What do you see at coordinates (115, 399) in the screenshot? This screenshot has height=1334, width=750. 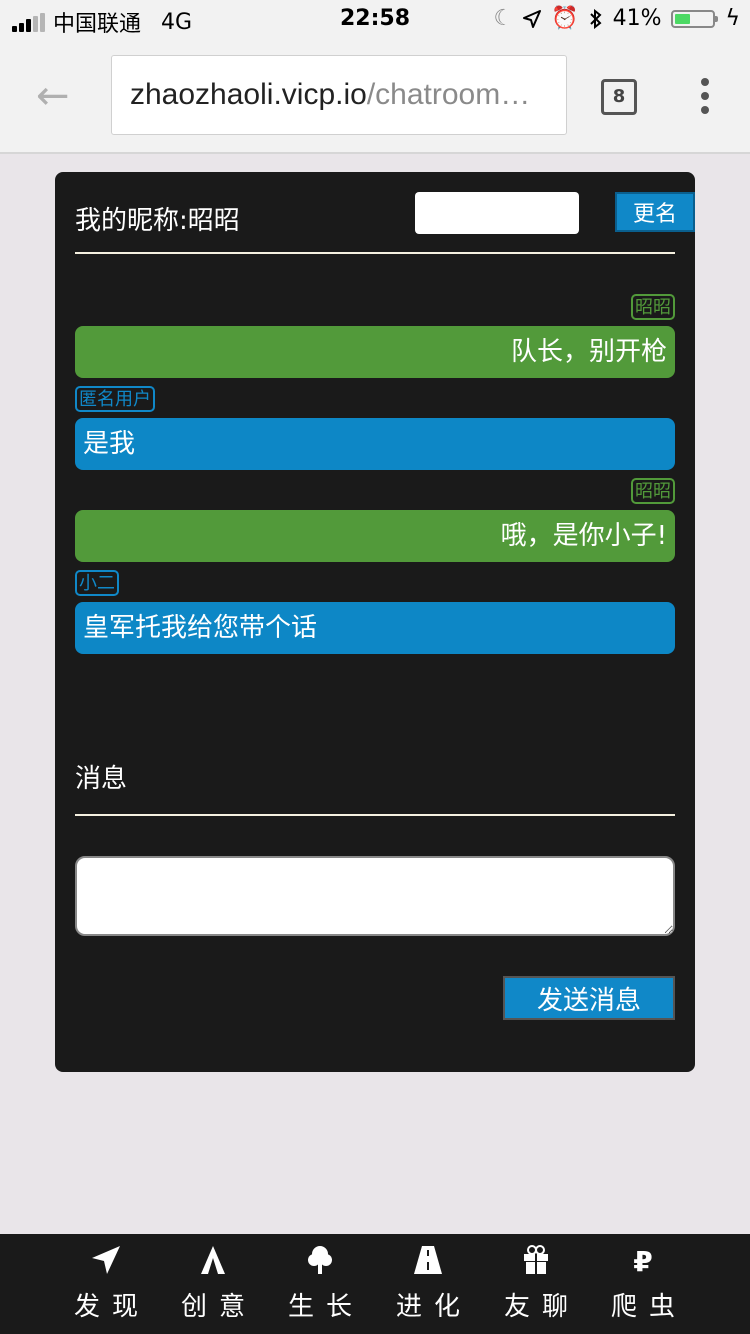 I see `message-user-tag: 匿名用户` at bounding box center [115, 399].